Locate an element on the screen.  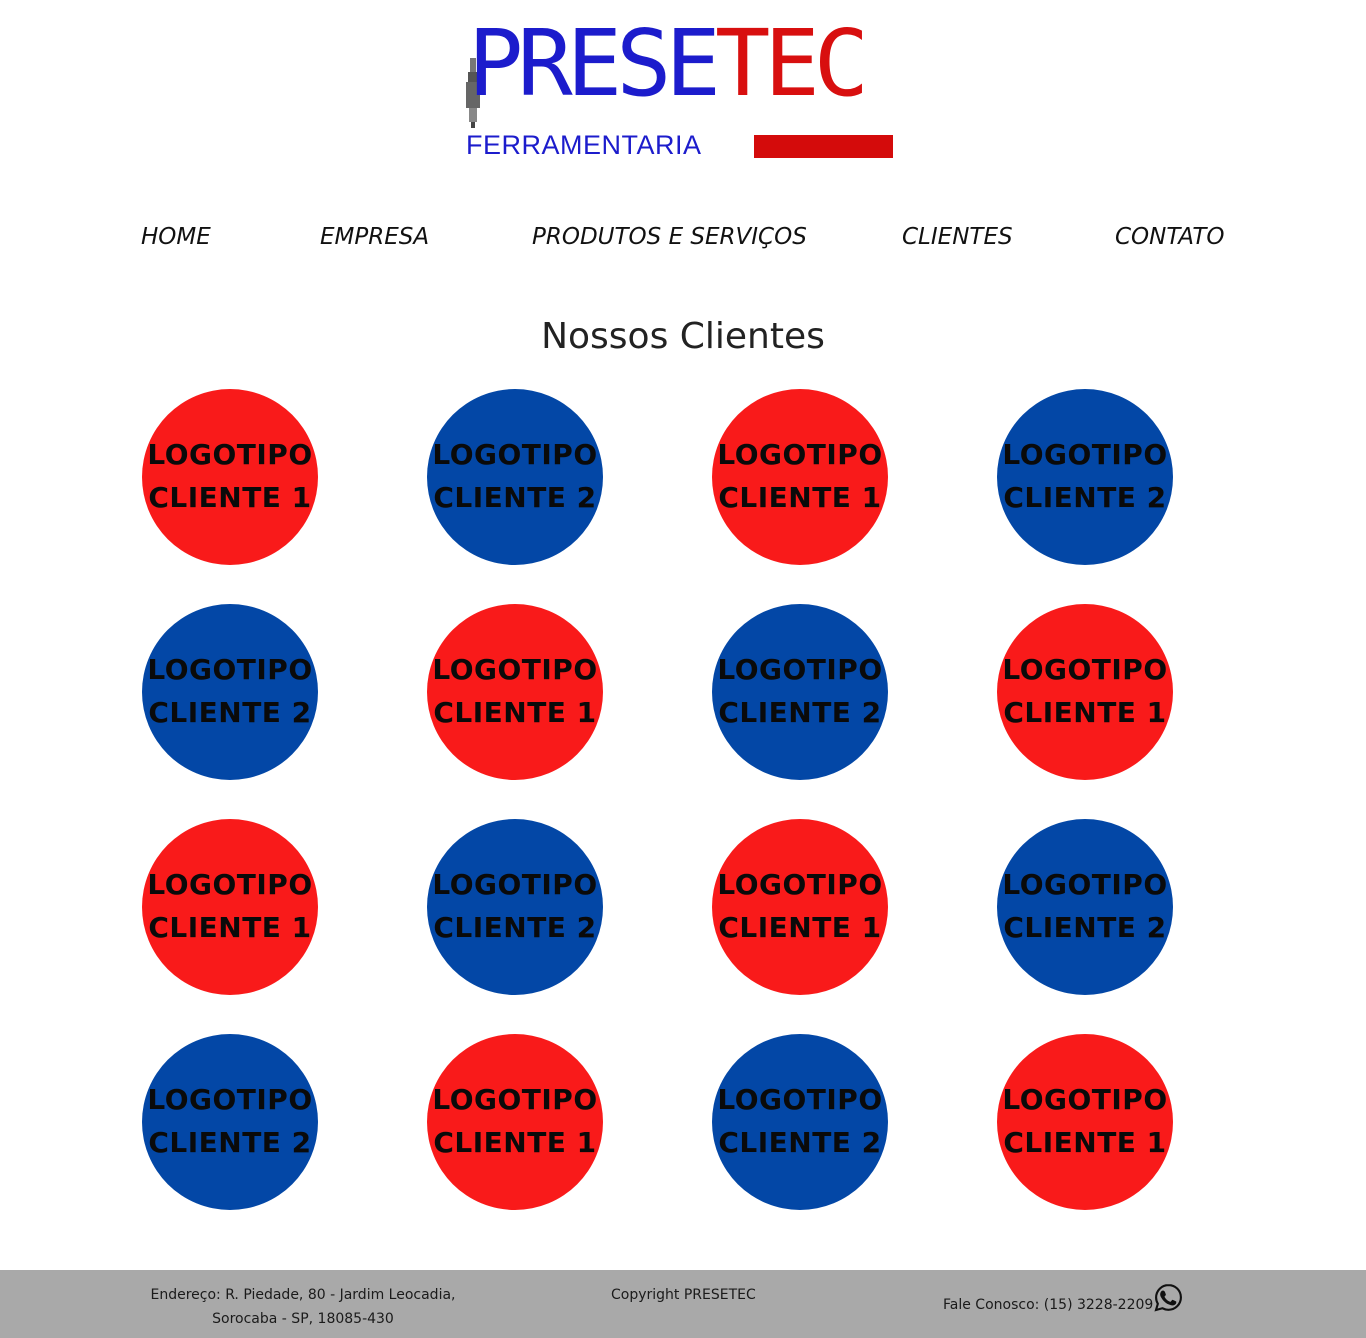
footer-address-line2: Sorocaba - SP, 18085-430 is located at coordinates (303, 1319).